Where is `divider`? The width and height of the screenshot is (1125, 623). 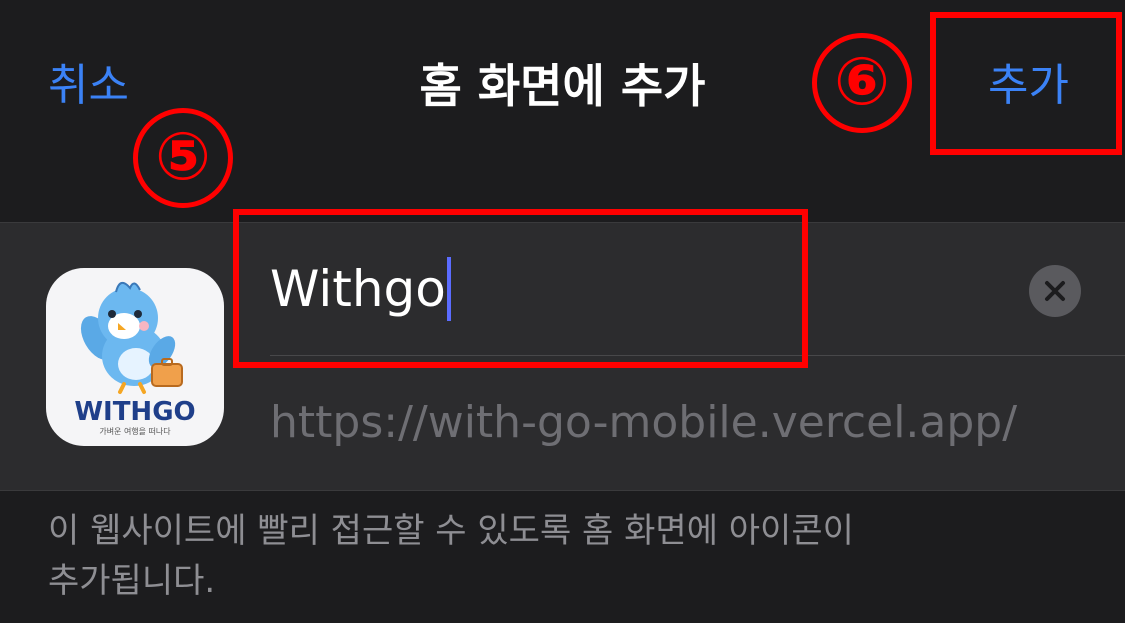
divider is located at coordinates (562, 490).